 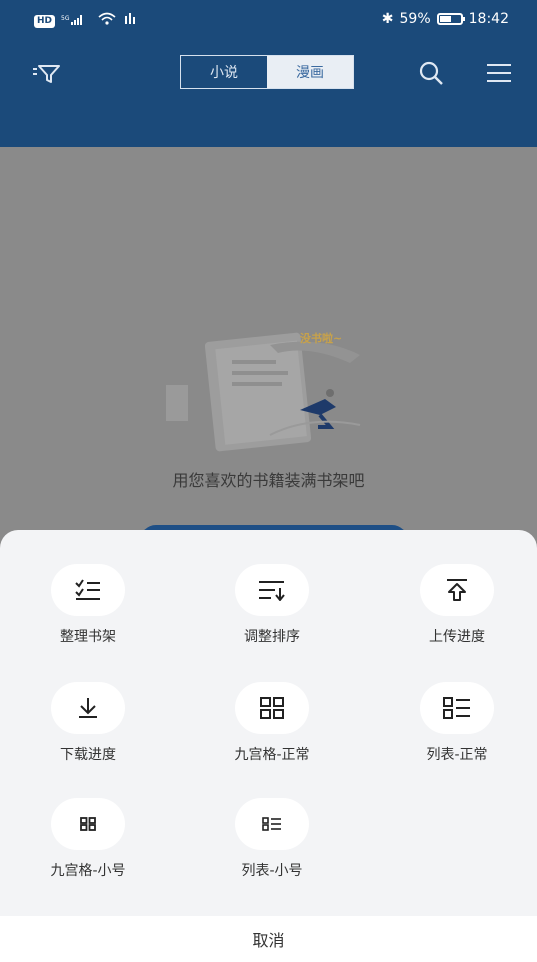 I want to click on menu-item-list-small: 列表-小号, so click(x=272, y=839).